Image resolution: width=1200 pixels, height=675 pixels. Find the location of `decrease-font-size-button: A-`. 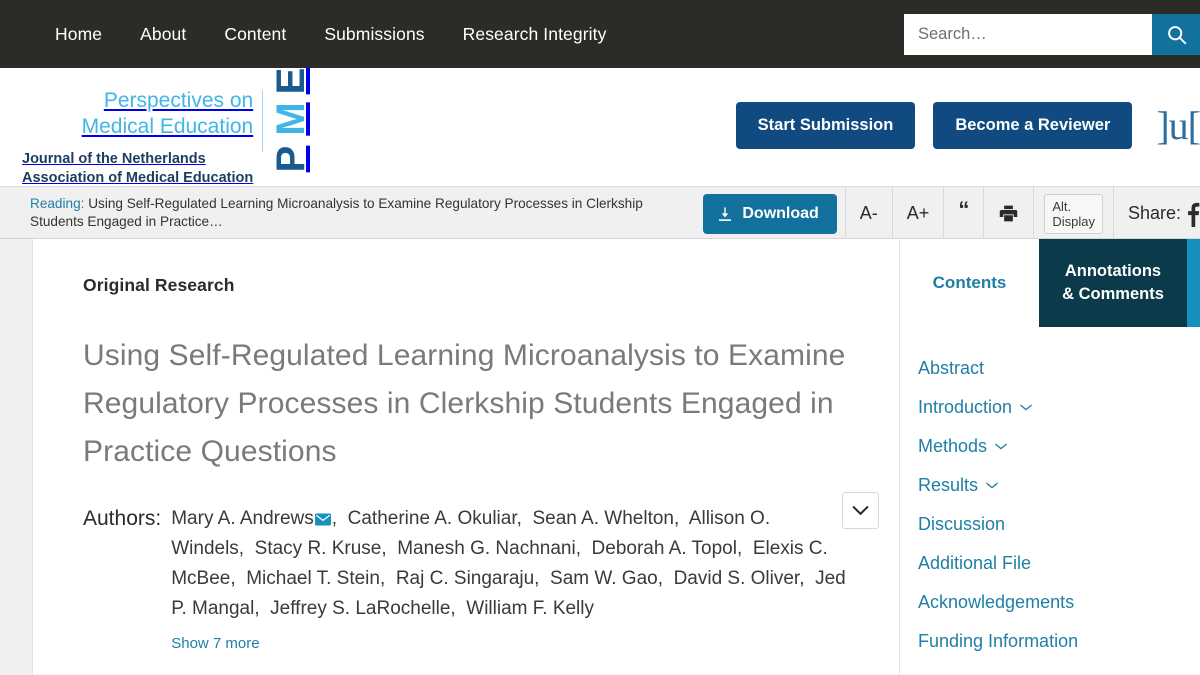

decrease-font-size-button: A- is located at coordinates (868, 213).